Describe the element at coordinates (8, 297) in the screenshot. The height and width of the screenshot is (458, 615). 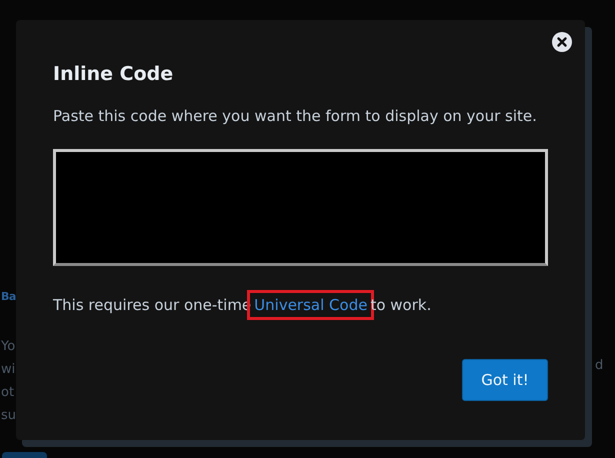
I see `background-heading: Ba` at that location.